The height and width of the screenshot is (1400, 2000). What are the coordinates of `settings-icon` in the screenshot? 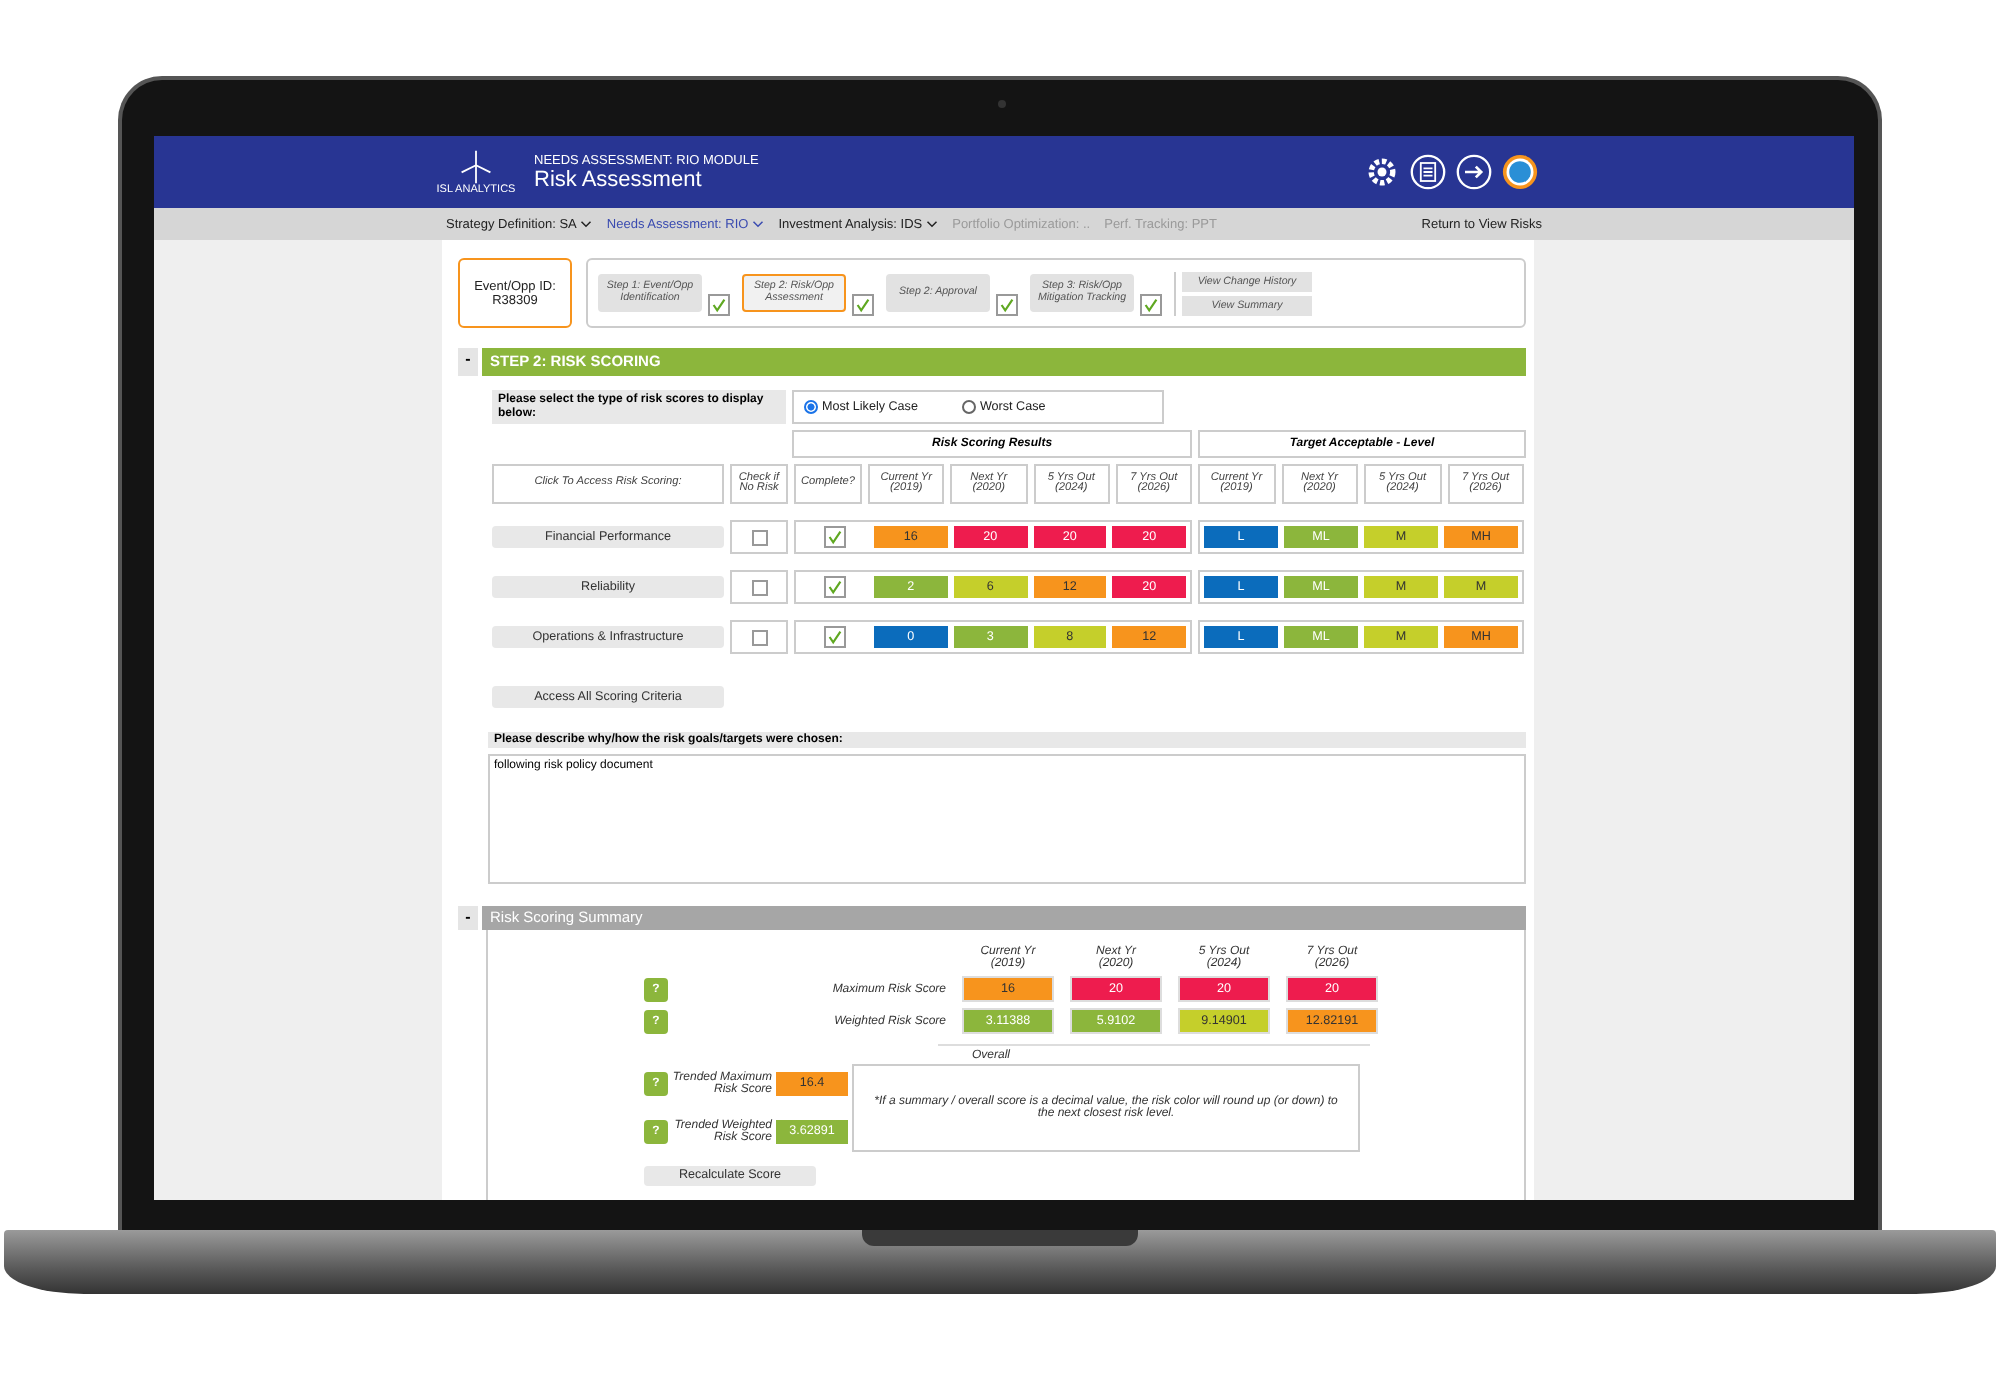 It's located at (1382, 172).